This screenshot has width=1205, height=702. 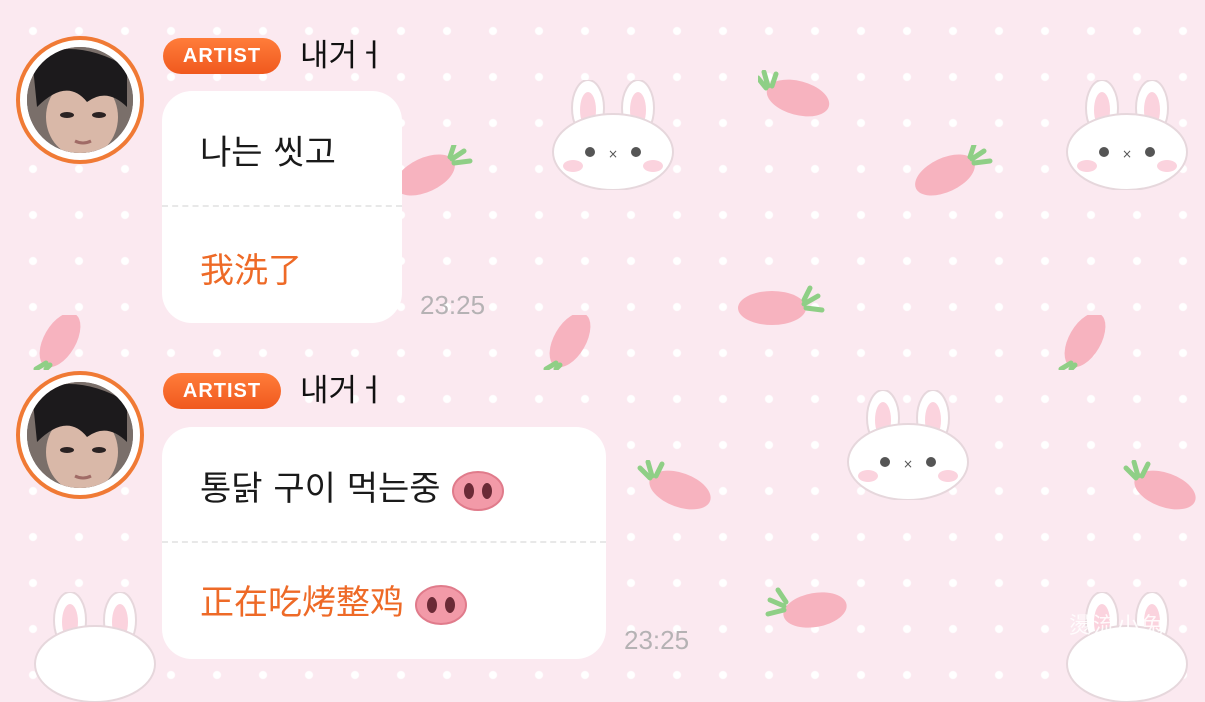 What do you see at coordinates (268, 153) in the screenshot?
I see `message-text-korean: 나는 씻고` at bounding box center [268, 153].